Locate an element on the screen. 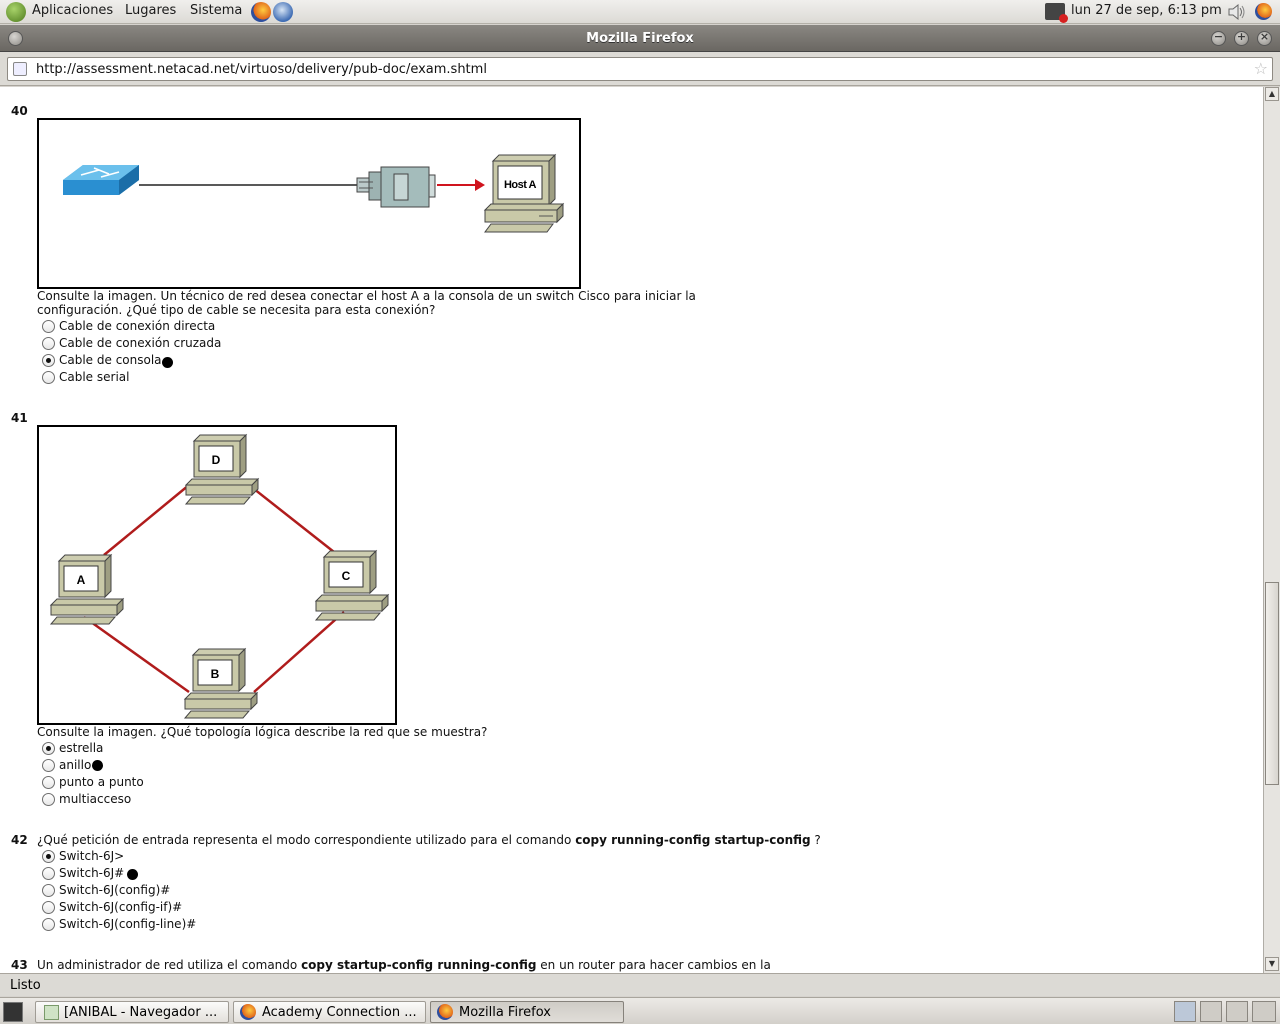  exhibit-41: D A C B is located at coordinates (217, 575).